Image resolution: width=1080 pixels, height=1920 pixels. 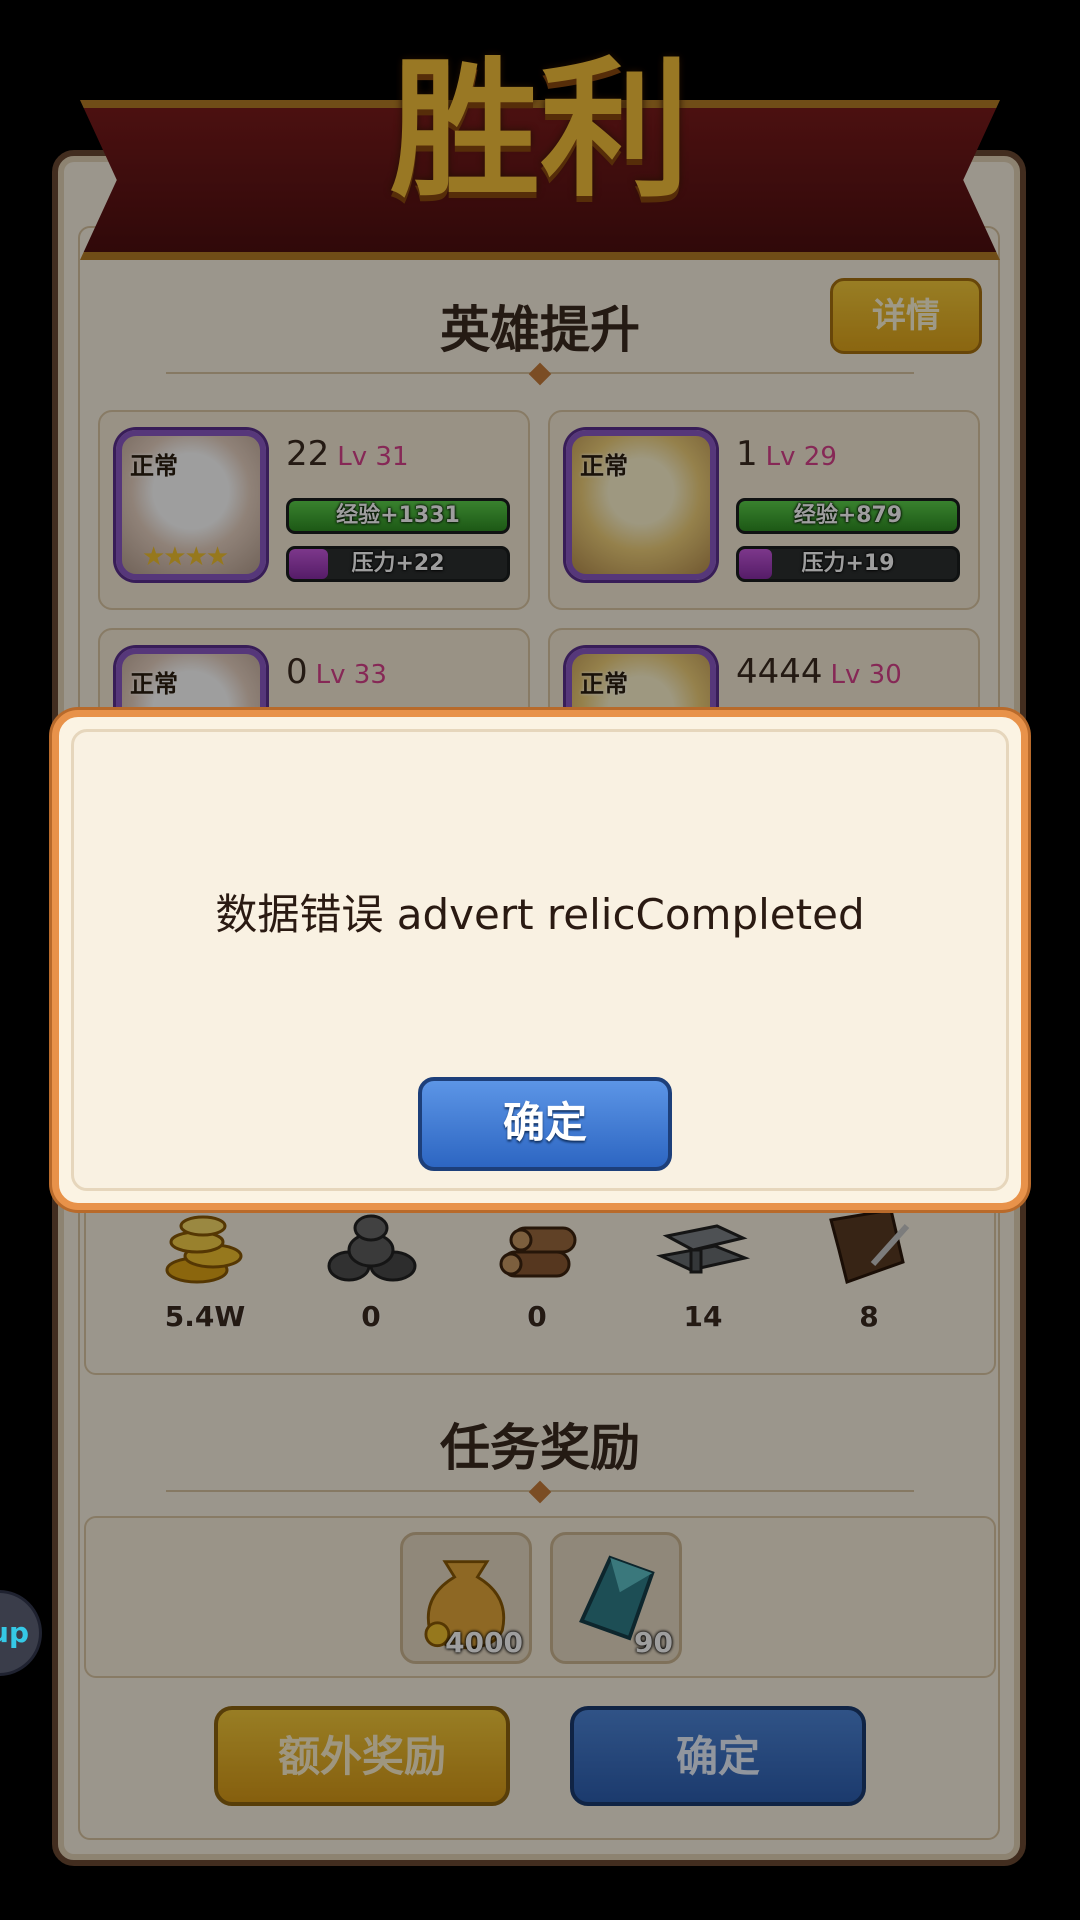 I want to click on dialog-message: 数据错误 advert relicCompleted, so click(x=540, y=914).